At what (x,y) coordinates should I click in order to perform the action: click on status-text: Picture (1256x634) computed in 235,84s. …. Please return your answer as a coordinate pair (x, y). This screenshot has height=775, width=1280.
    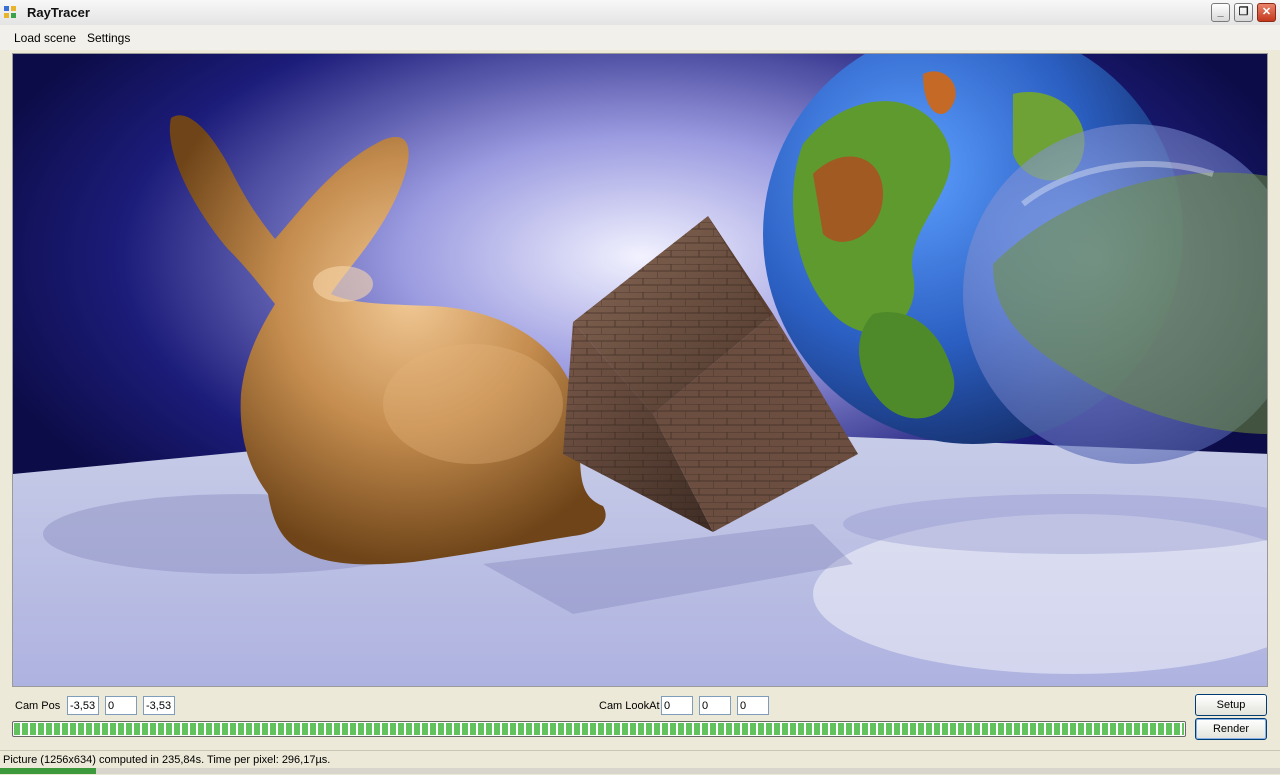
    Looking at the image, I should click on (167, 760).